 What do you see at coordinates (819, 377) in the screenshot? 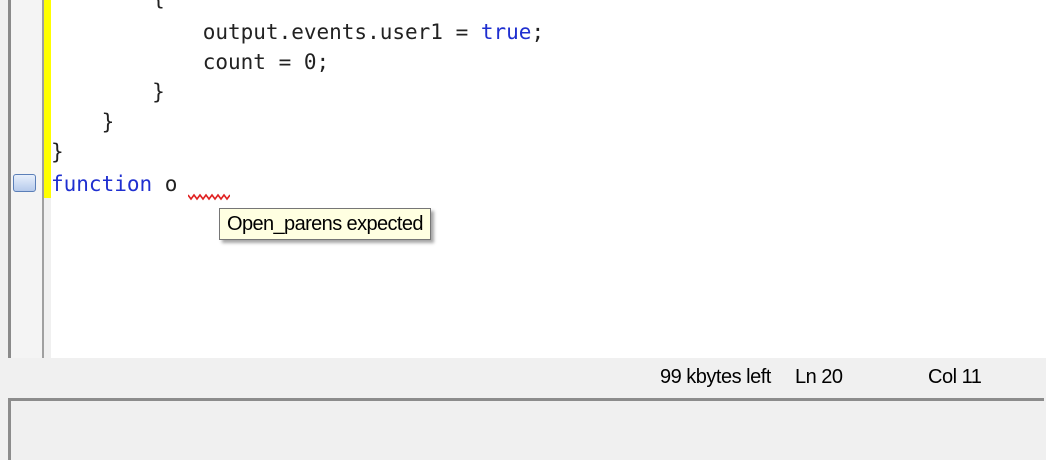
I see `line-number-status: Ln 20` at bounding box center [819, 377].